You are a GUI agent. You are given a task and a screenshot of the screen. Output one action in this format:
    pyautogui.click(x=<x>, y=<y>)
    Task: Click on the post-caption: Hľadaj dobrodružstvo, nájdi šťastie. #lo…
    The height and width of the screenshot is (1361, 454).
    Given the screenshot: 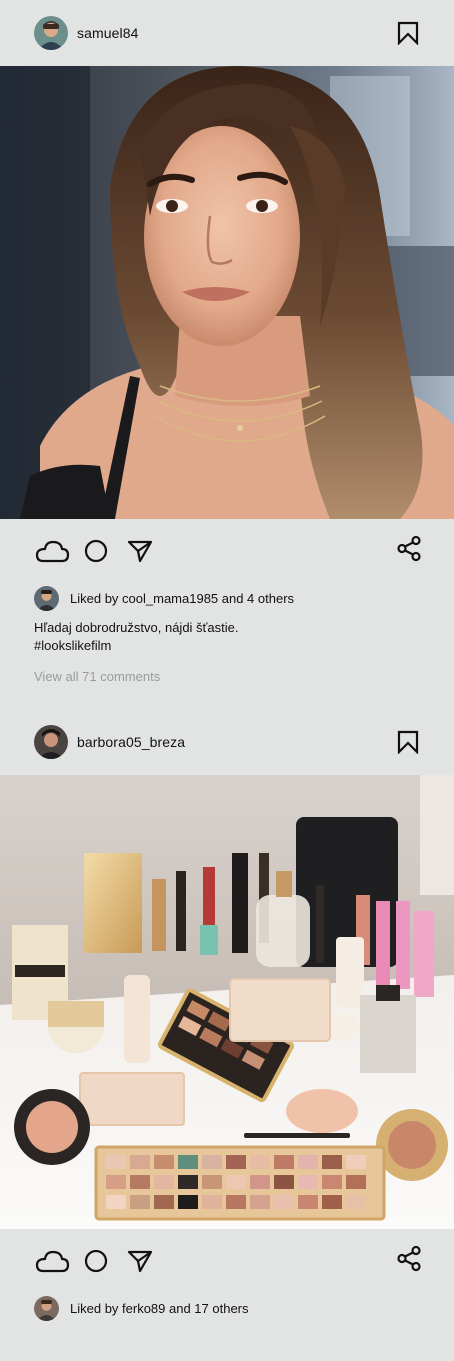 What is the action you would take?
    pyautogui.click(x=227, y=634)
    